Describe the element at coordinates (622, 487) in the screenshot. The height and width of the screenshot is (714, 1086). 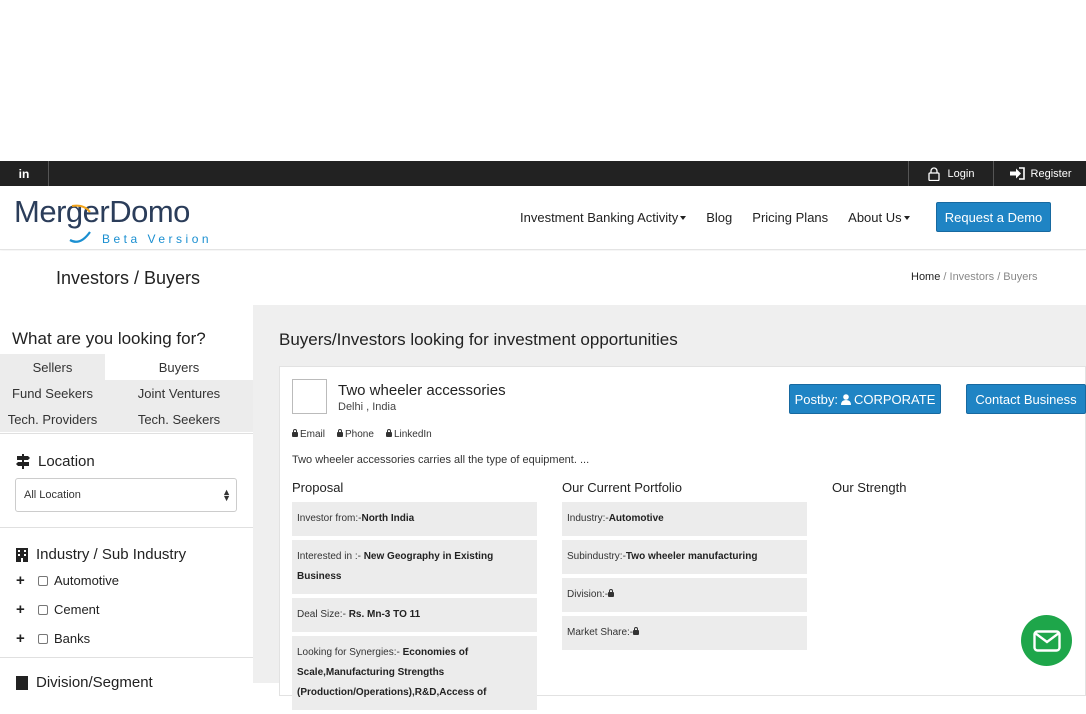
I see `portfolio-heading: Our Current Portfolio` at that location.